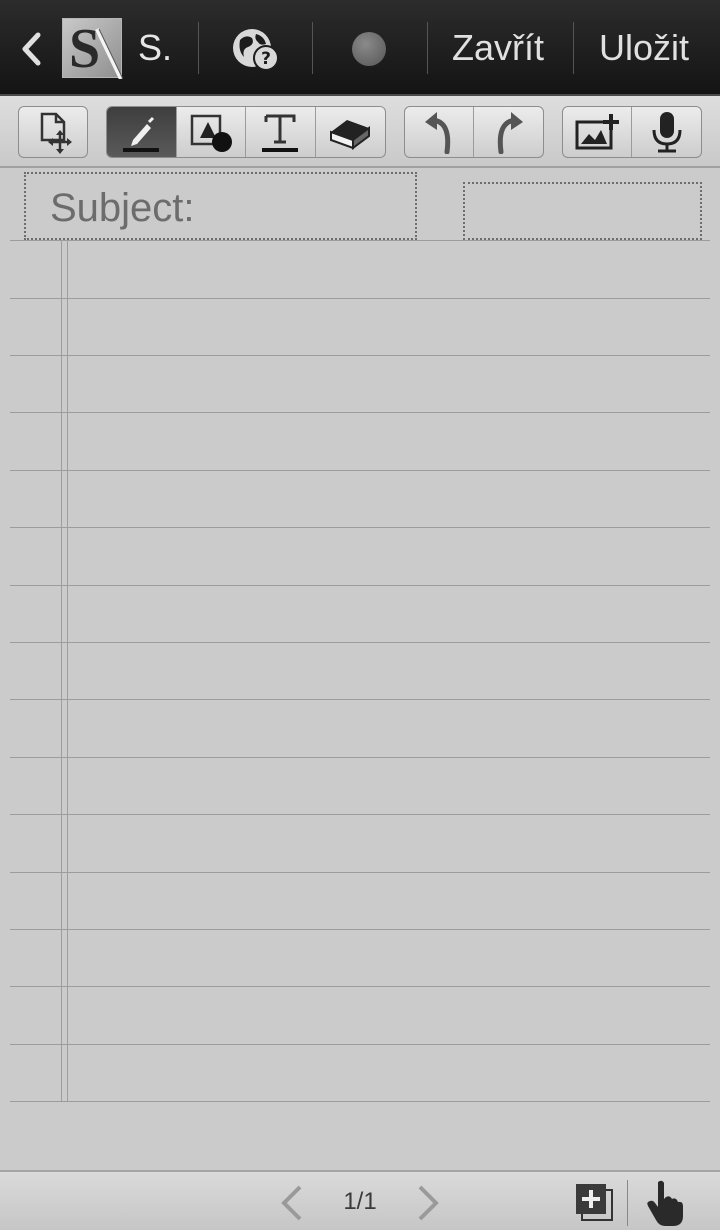 This screenshot has height=1230, width=720. Describe the element at coordinates (594, 1202) in the screenshot. I see `add-page-icon` at that location.